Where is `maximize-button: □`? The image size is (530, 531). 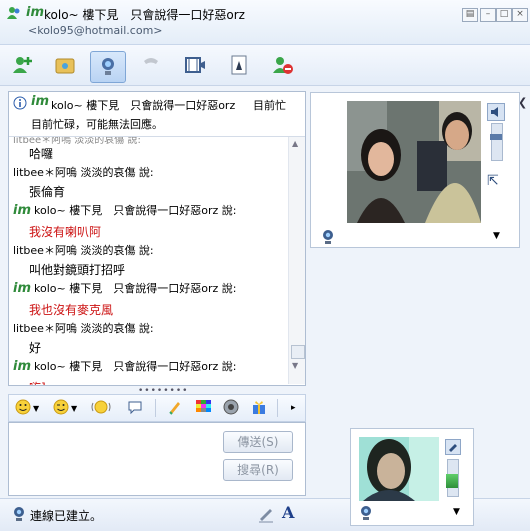
maximize-button: □ is located at coordinates (504, 15).